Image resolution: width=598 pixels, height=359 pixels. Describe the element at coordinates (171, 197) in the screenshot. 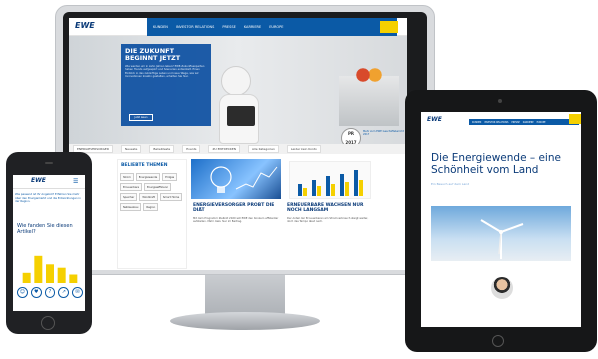

I see `topic-tag: Smart Home` at that location.